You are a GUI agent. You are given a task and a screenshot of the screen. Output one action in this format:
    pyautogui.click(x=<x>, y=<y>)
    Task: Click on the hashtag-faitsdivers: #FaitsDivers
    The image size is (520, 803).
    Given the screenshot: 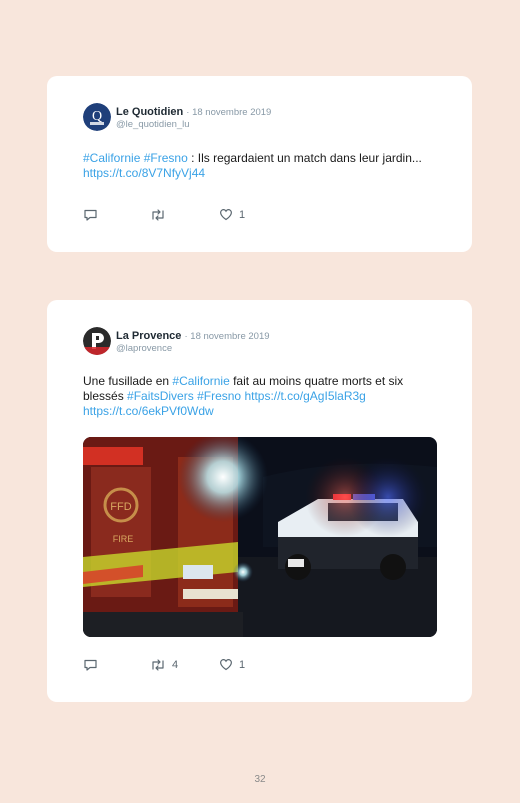 What is the action you would take?
    pyautogui.click(x=160, y=396)
    